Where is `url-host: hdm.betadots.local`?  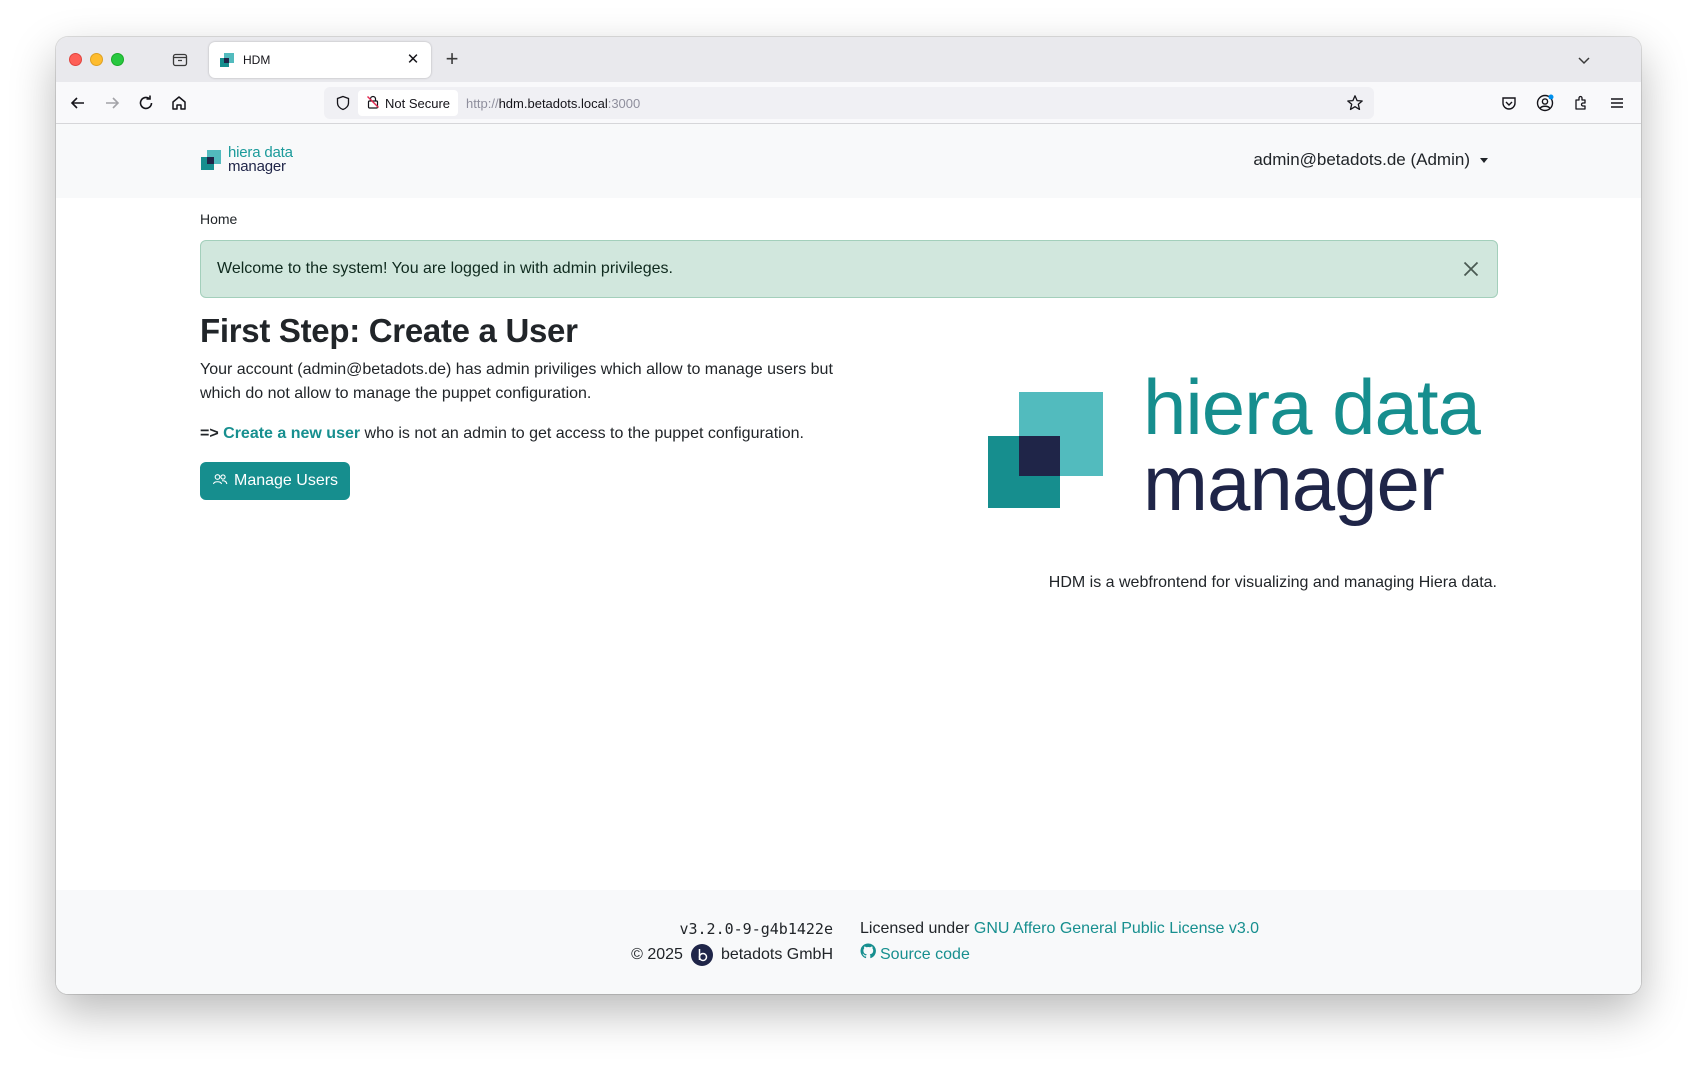 url-host: hdm.betadots.local is located at coordinates (553, 103).